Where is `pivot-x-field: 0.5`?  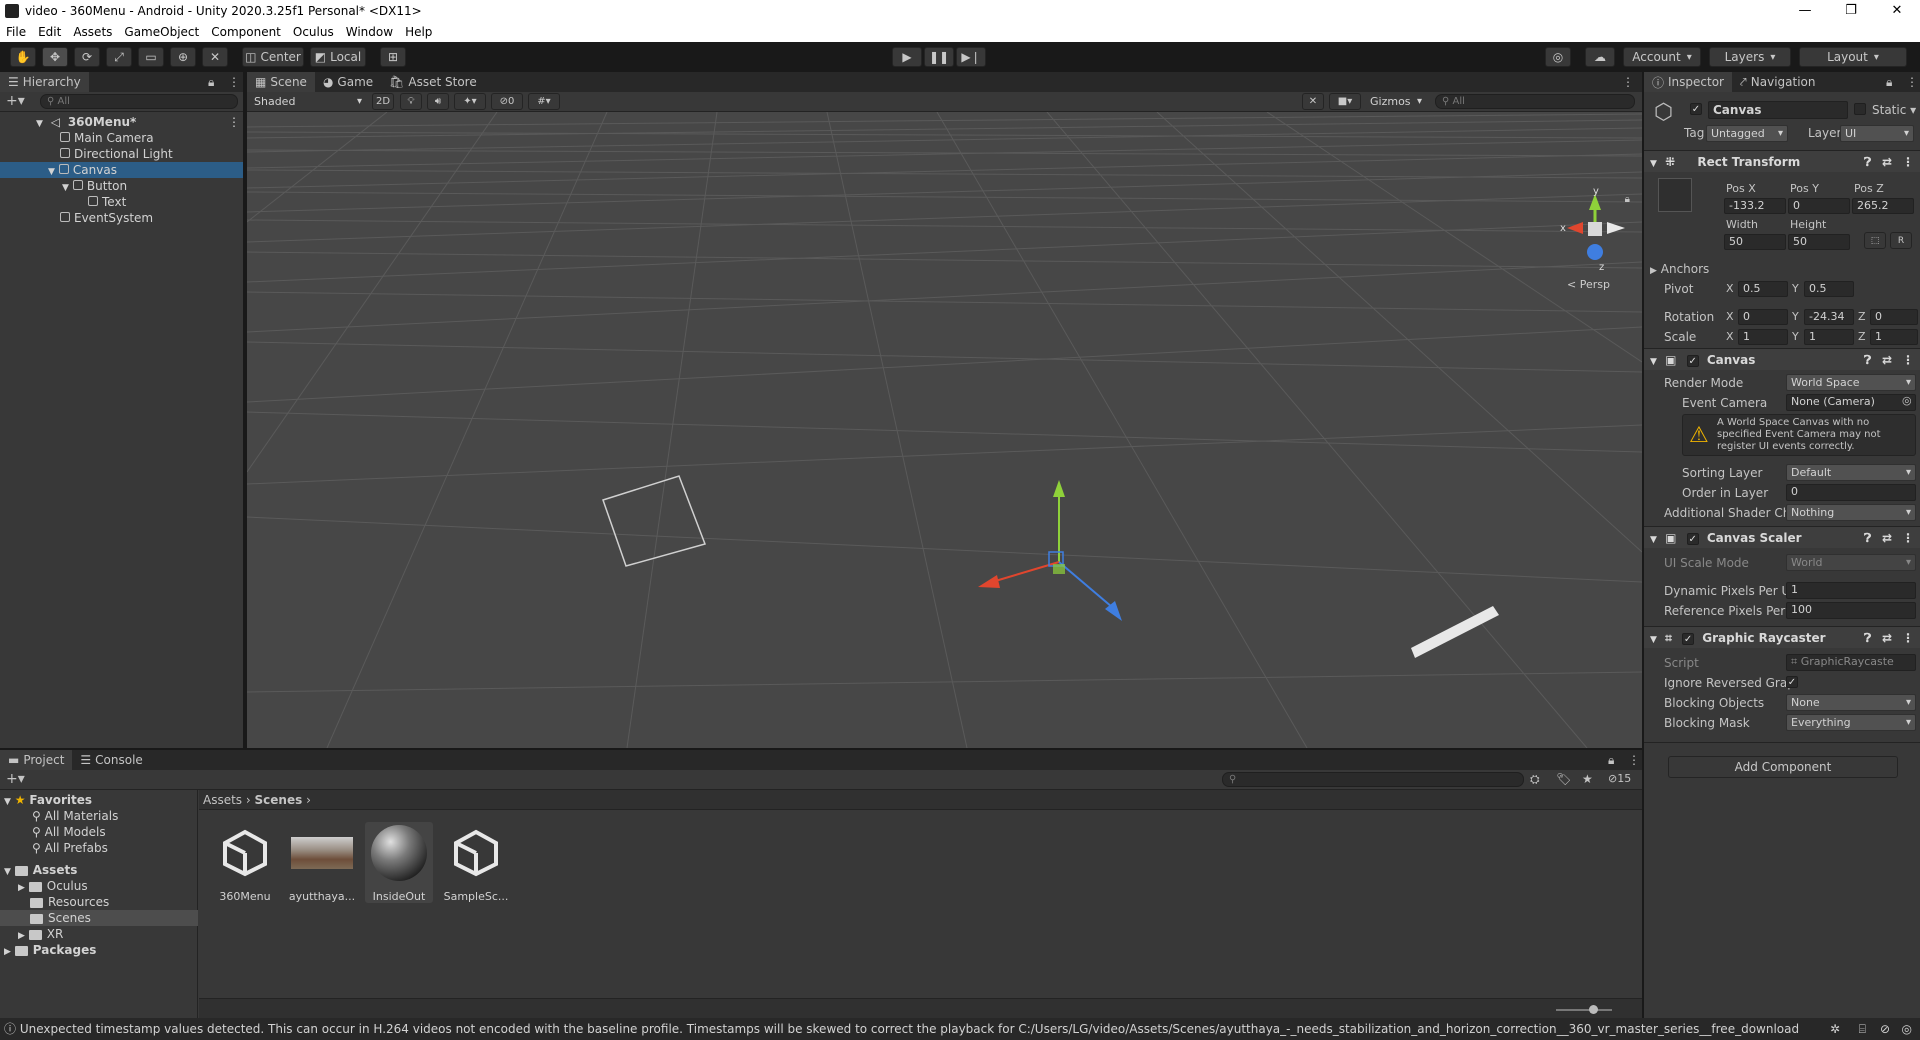 pivot-x-field: 0.5 is located at coordinates (1763, 289).